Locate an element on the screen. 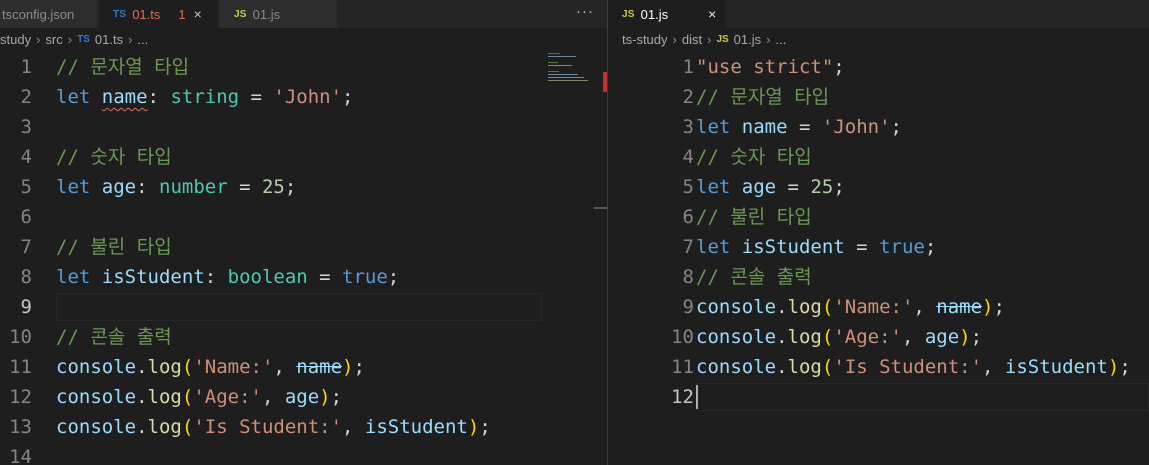  tab-tsconfig-json: tsconfig.json is located at coordinates (49, 14).